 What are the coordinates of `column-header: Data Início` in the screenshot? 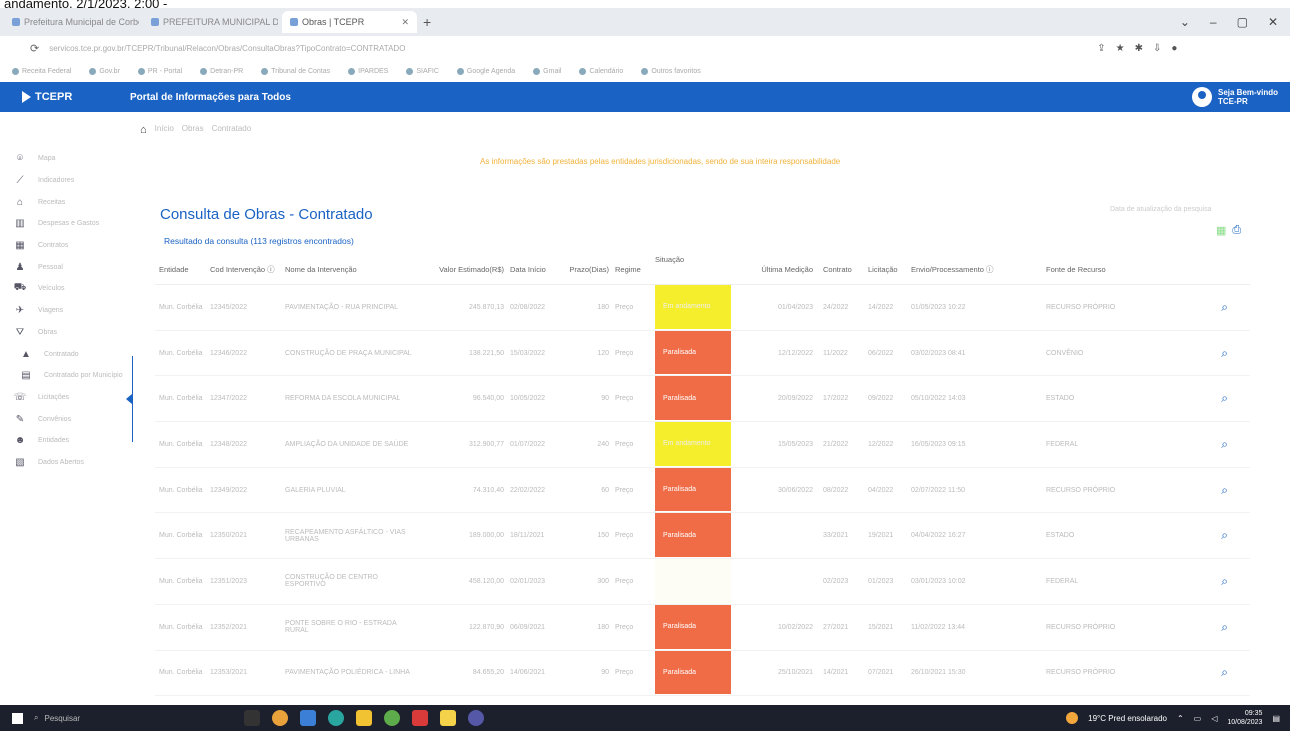 It's located at (535, 269).